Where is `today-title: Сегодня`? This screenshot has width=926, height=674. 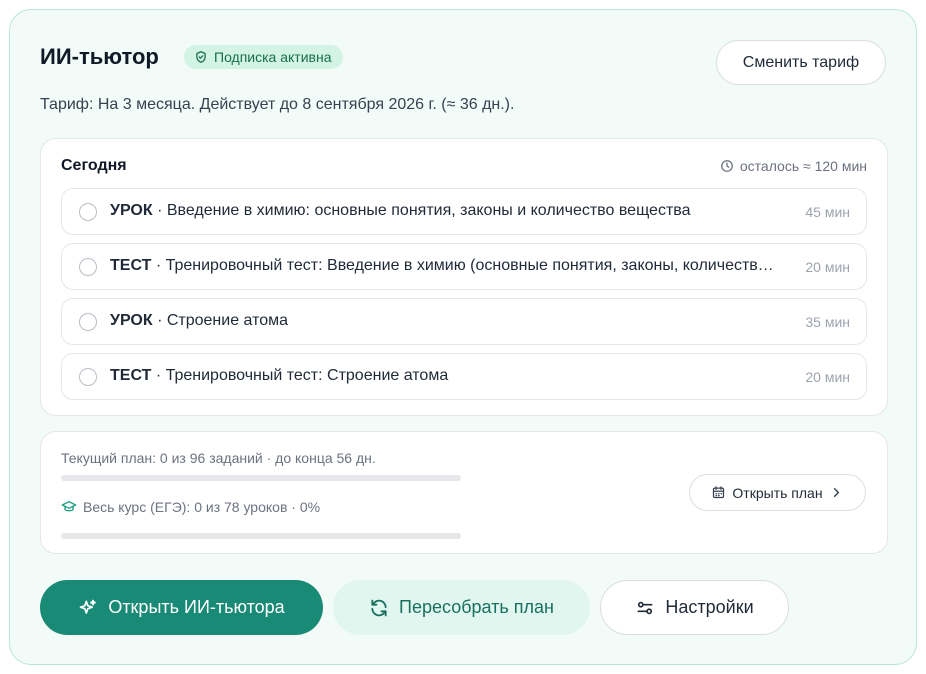 today-title: Сегодня is located at coordinates (94, 165).